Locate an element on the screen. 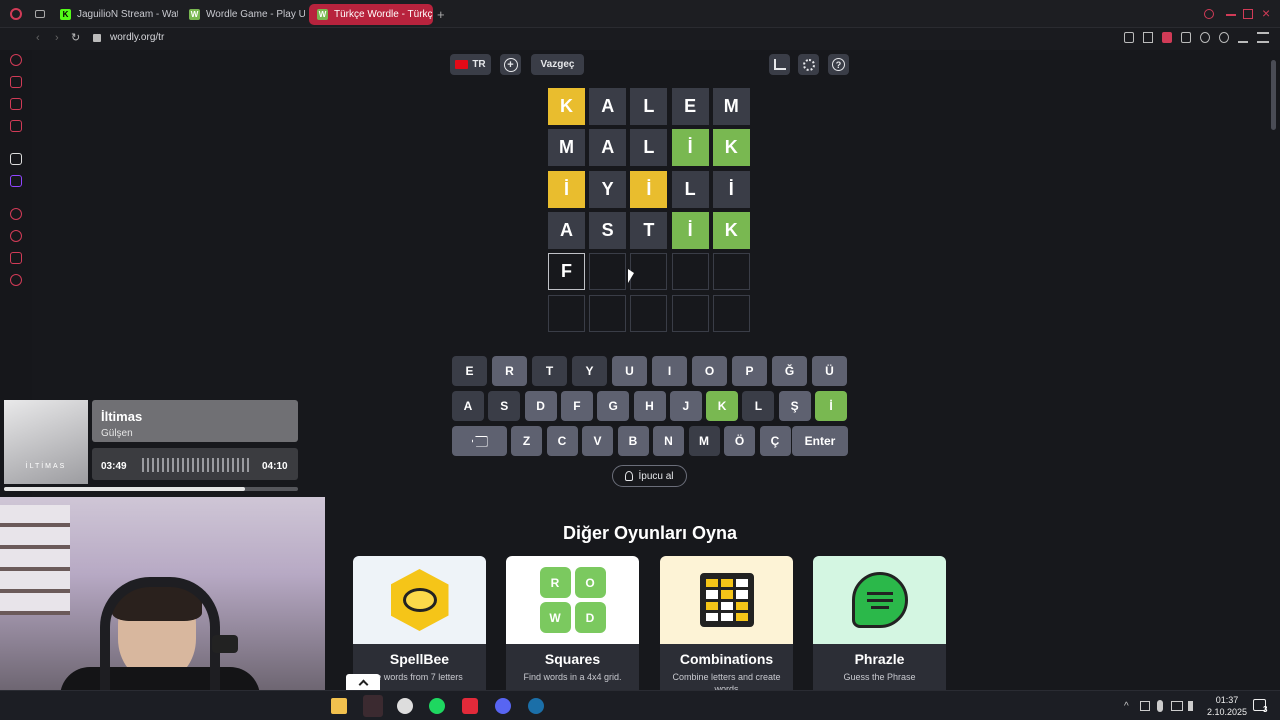 This screenshot has height=720, width=1280. scroll-top-button is located at coordinates (363, 682).